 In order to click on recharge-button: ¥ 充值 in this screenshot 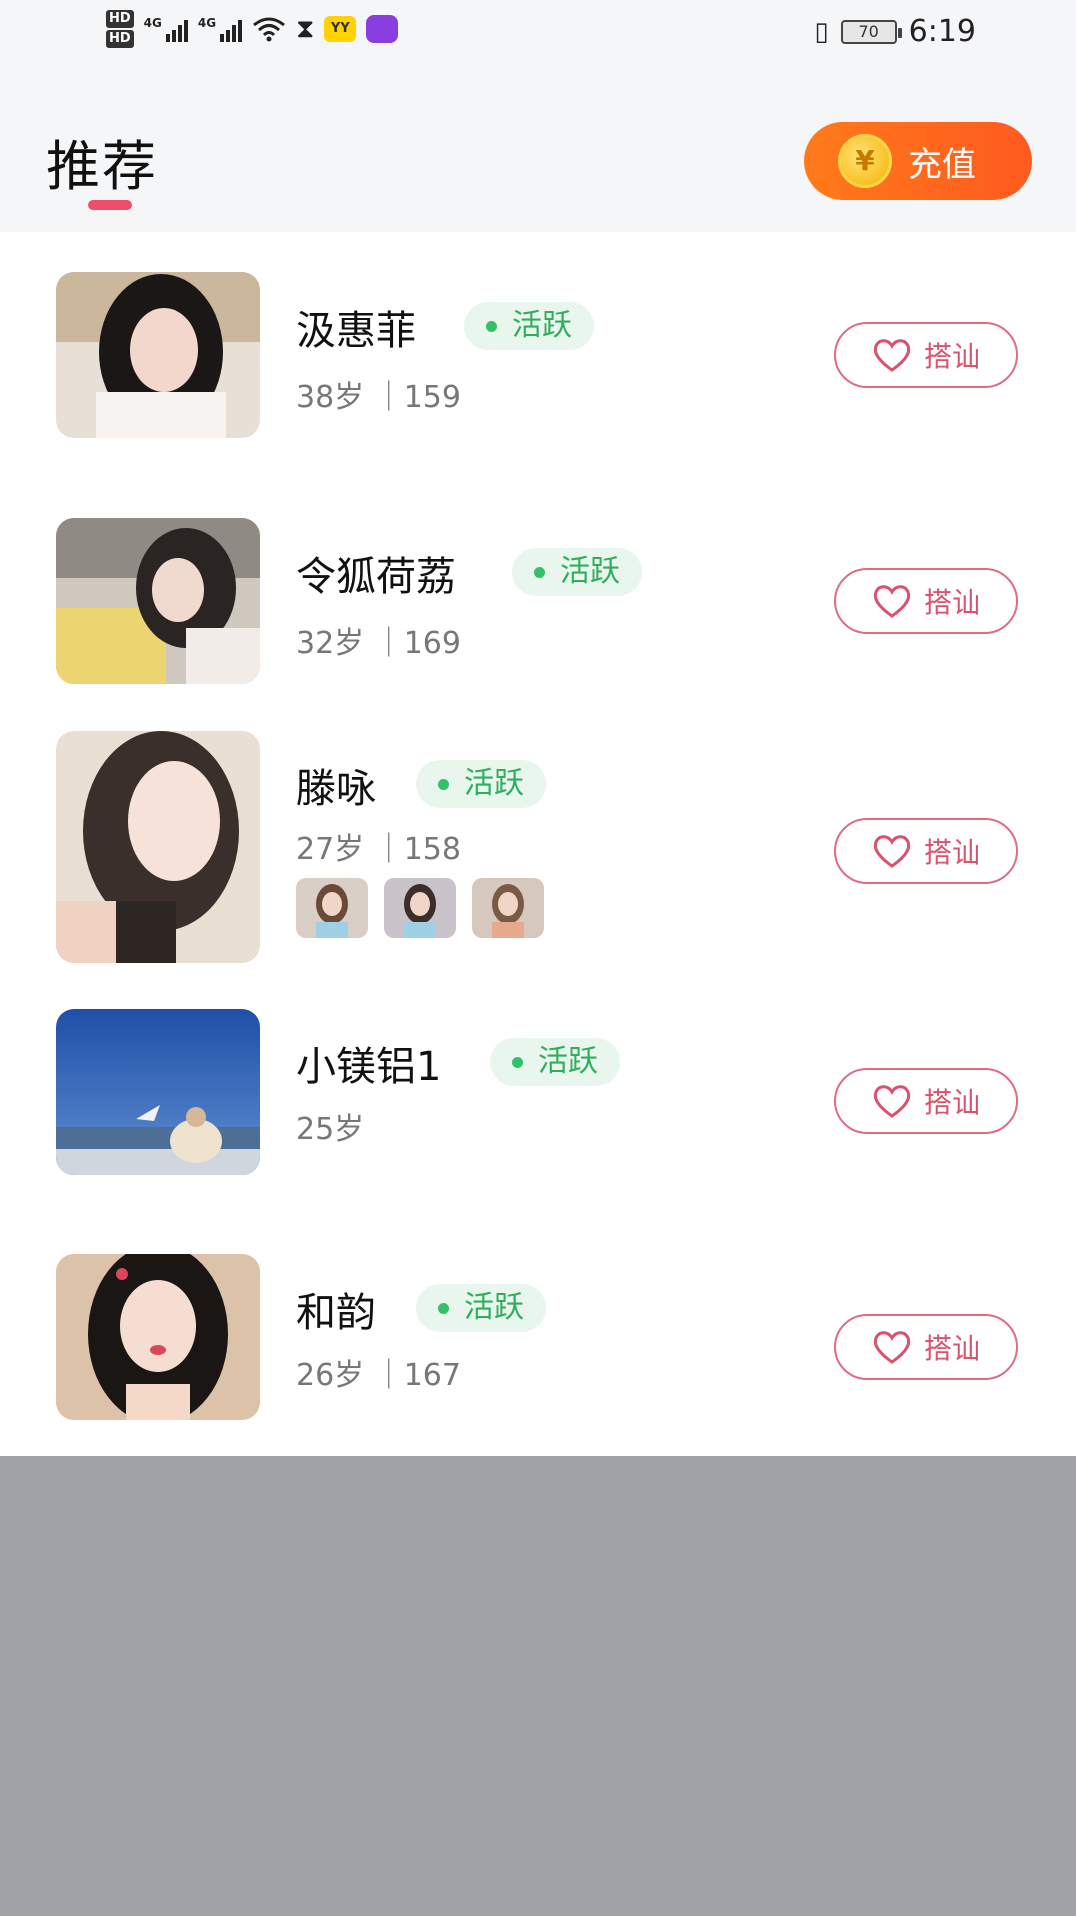, I will do `click(918, 161)`.